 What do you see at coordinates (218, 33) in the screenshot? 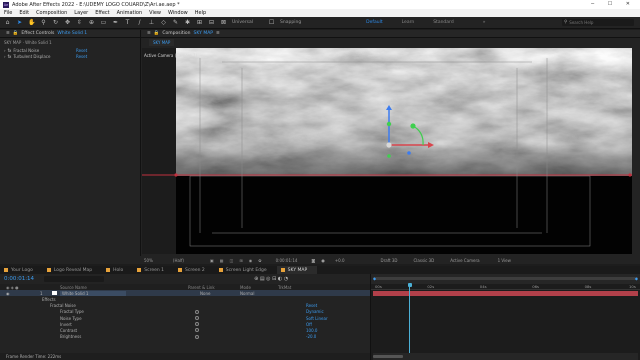
I see `tab-menu-icon: ≡` at bounding box center [218, 33].